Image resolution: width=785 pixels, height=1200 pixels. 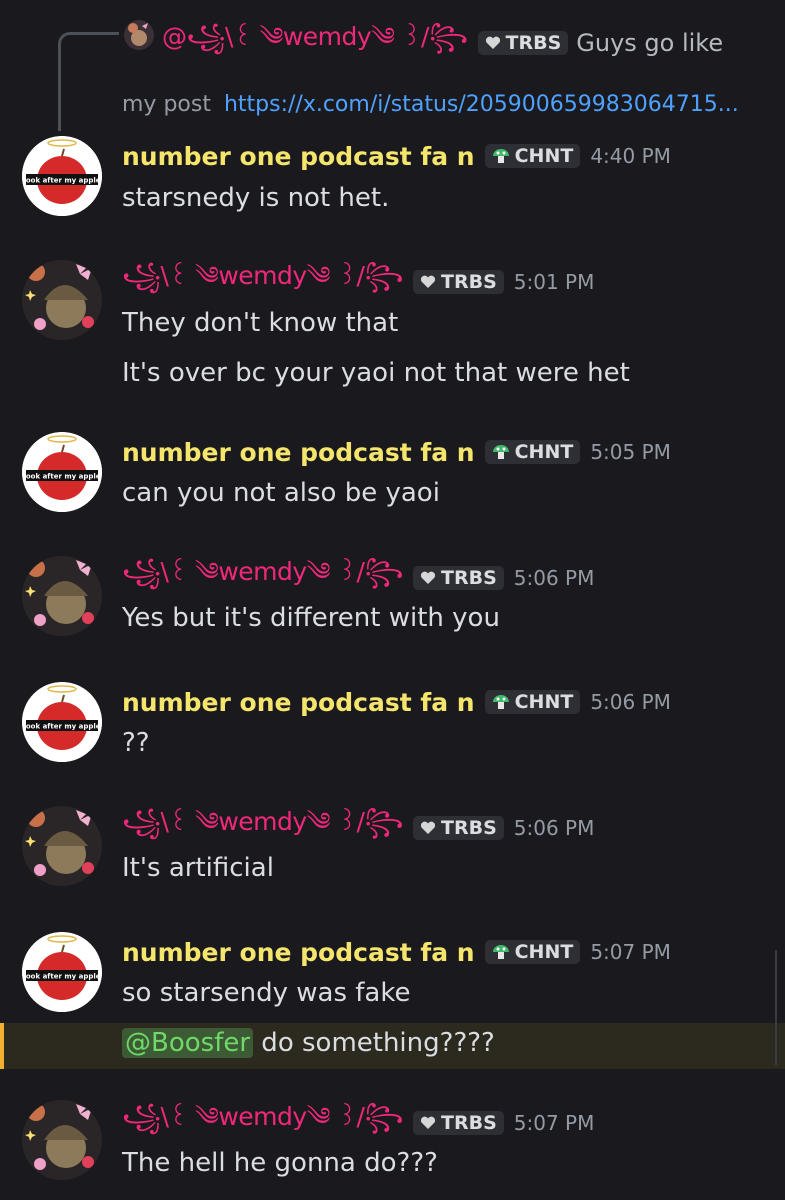 I want to click on message-text: They don't know that, so click(x=260, y=323).